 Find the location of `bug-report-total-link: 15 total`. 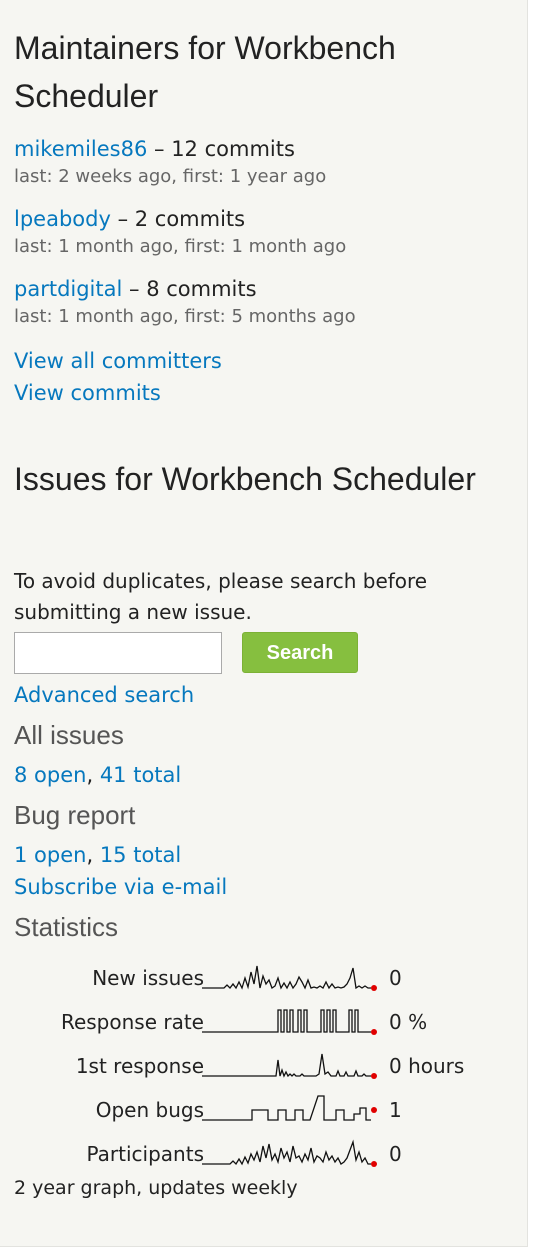

bug-report-total-link: 15 total is located at coordinates (140, 855).